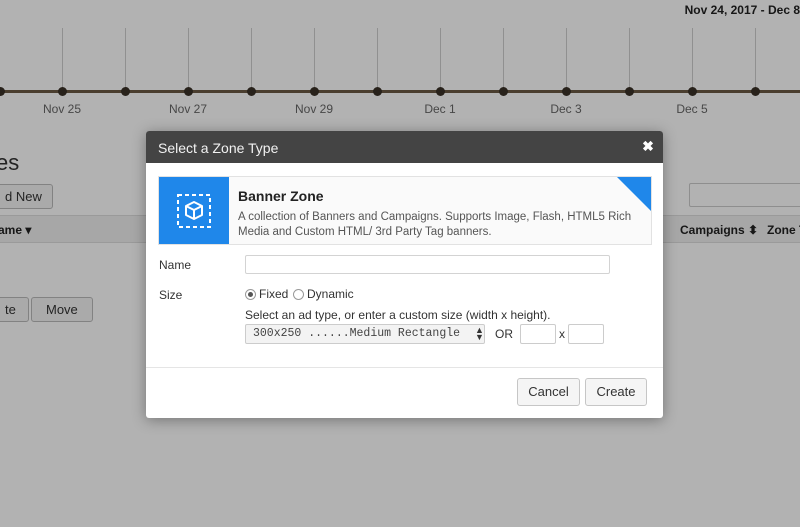 The image size is (800, 527). I want to click on size-fixed-label: Fixed, so click(273, 294).